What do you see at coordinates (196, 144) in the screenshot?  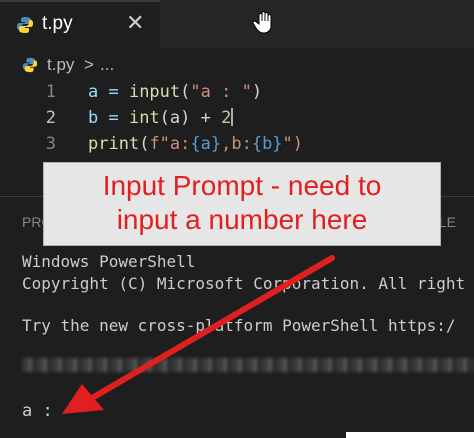 I see `code-text: print(f"a:{a},b:{b}")` at bounding box center [196, 144].